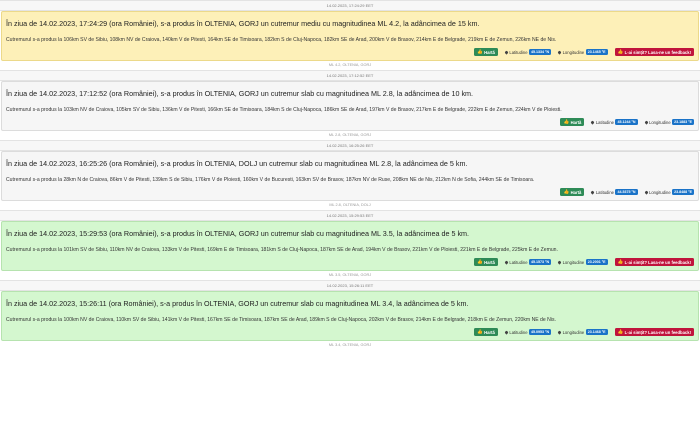 The height and width of the screenshot is (431, 700). I want to click on latitude-value: 45.1573 °N, so click(540, 262).